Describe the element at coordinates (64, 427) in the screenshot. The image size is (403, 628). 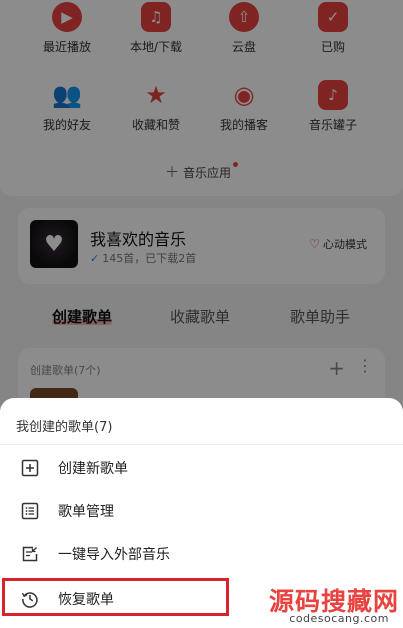
I see `sheet-title: 我创建的歌单(7)` at that location.